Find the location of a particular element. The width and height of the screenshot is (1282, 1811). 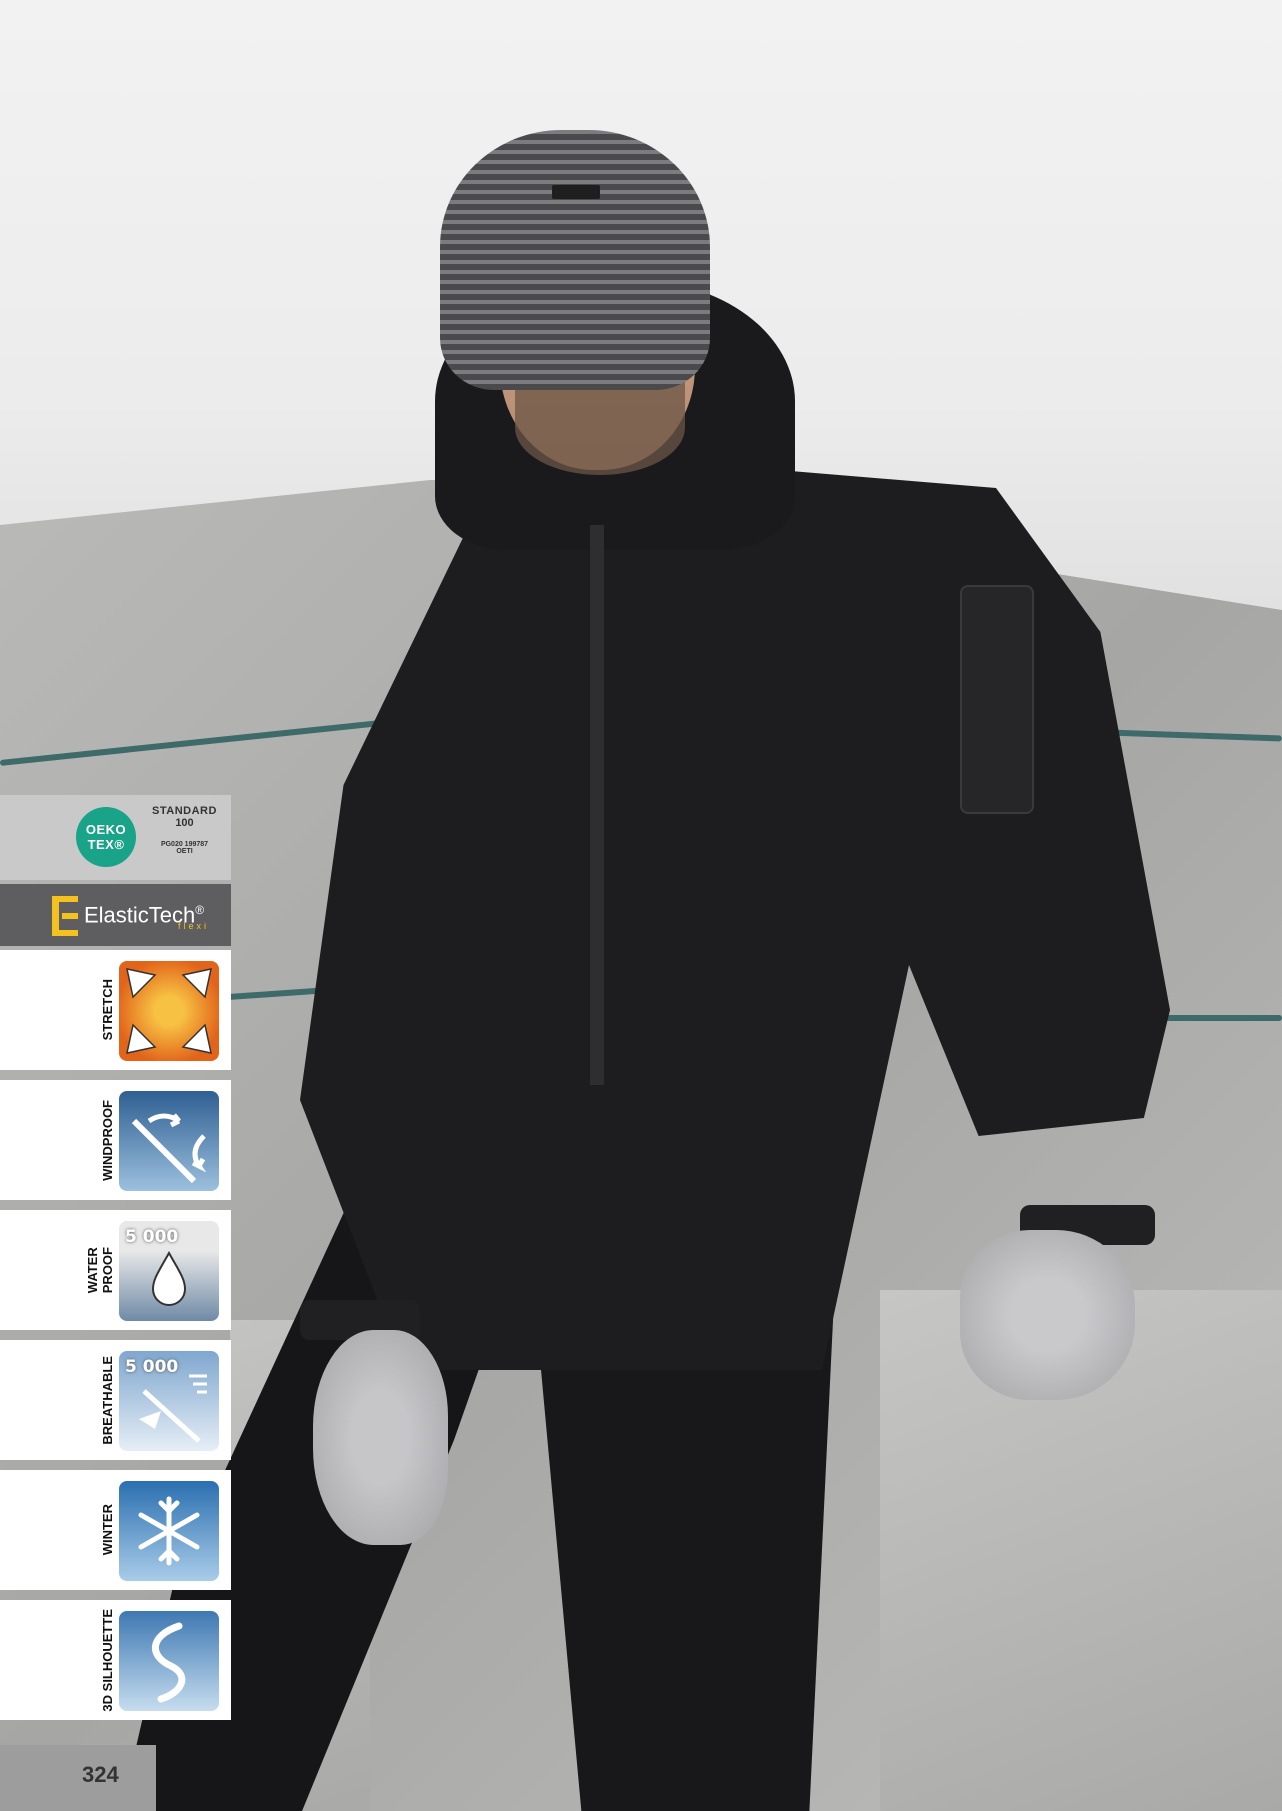

beanie-label is located at coordinates (576, 192).